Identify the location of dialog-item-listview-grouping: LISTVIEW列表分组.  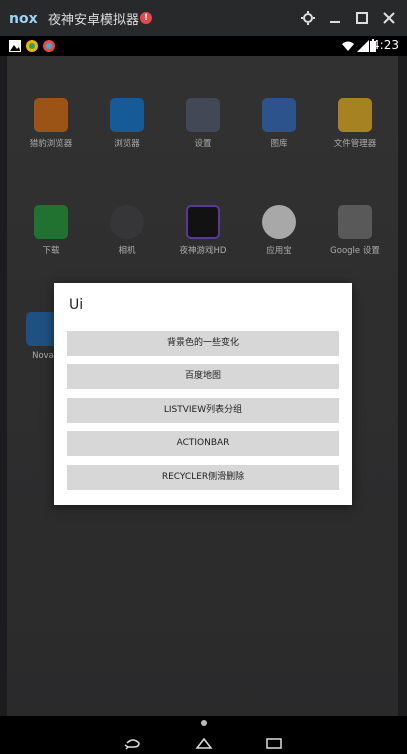
(203, 410).